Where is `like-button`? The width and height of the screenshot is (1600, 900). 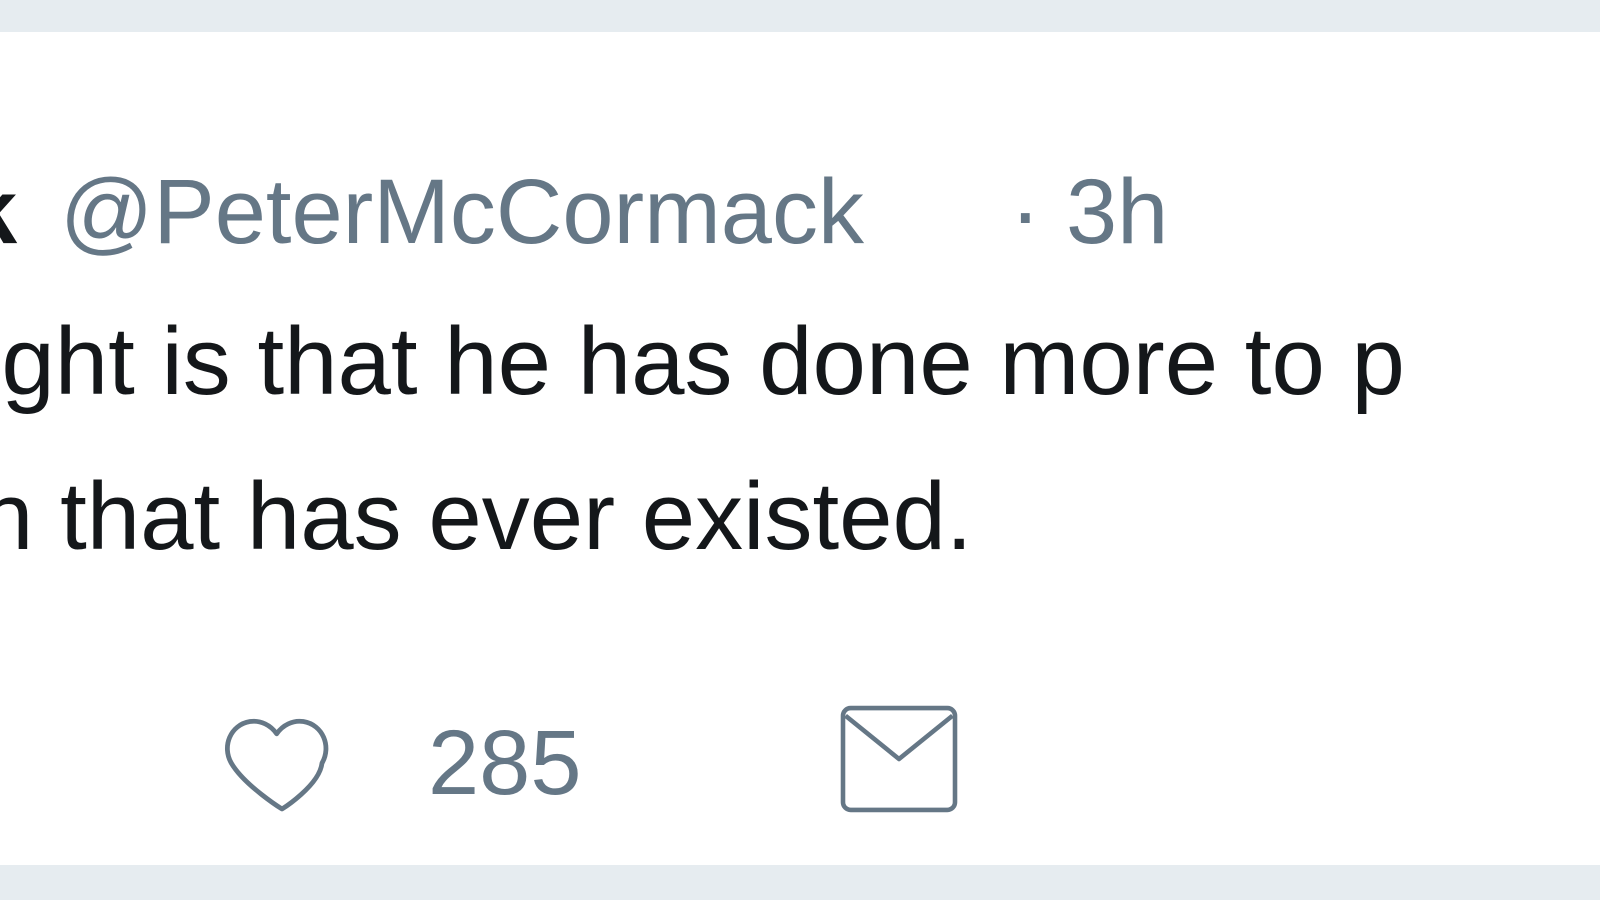 like-button is located at coordinates (282, 761).